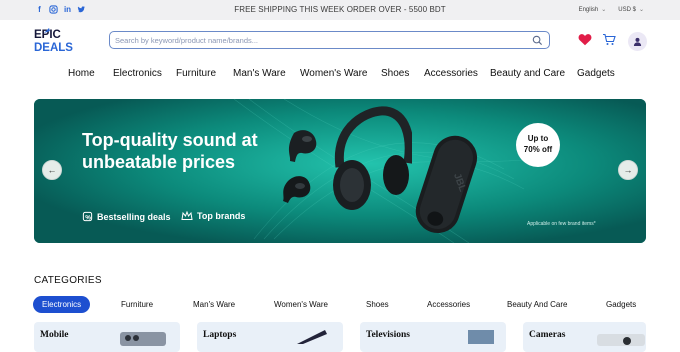 Image resolution: width=680 pixels, height=352 pixels. Describe the element at coordinates (547, 335) in the screenshot. I see `category-card-label: Cameras` at that location.